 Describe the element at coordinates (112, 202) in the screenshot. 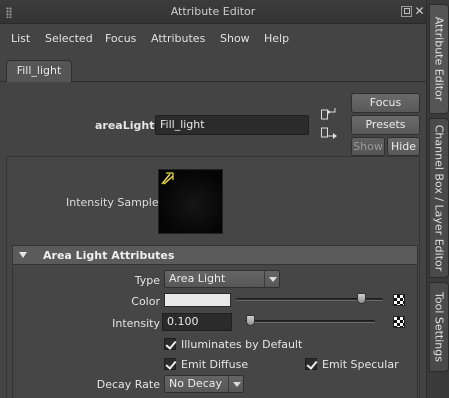

I see `intensity-sample-label: Intensity Sample` at that location.